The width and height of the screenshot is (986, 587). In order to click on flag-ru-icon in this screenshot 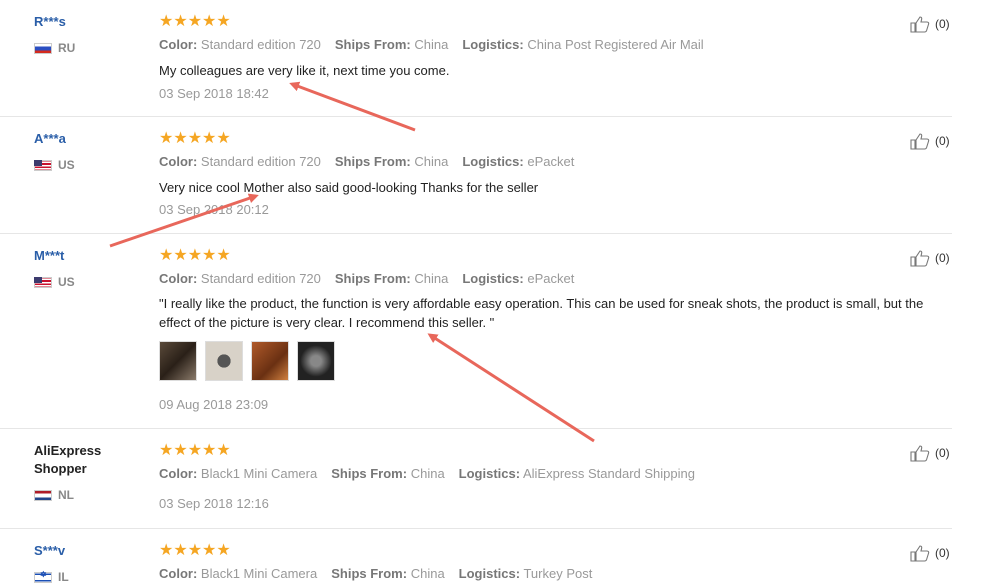, I will do `click(43, 48)`.